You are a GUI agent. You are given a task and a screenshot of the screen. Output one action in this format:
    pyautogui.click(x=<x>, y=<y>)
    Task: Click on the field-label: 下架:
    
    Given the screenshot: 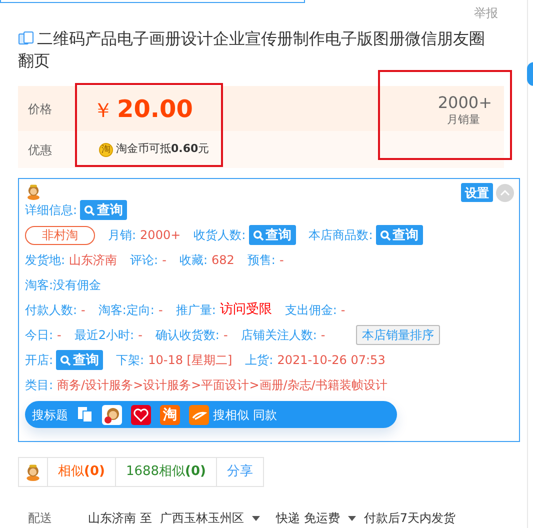 What is the action you would take?
    pyautogui.click(x=130, y=360)
    